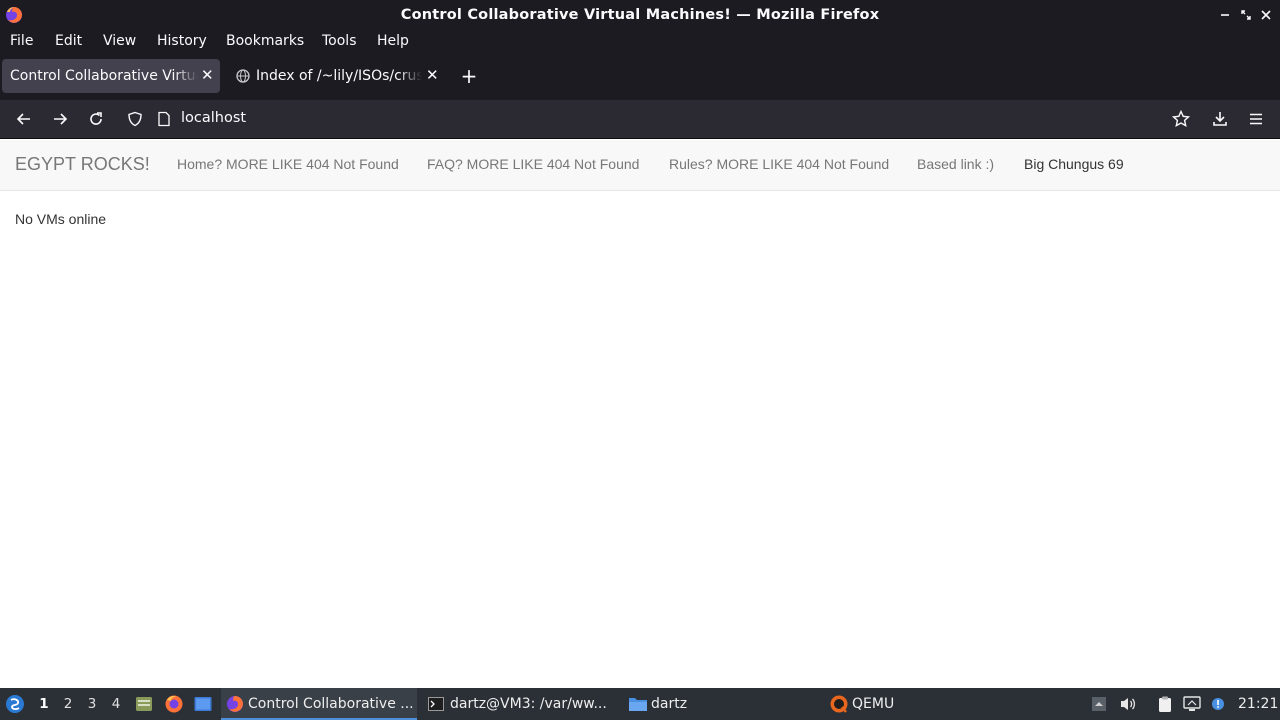  Describe the element at coordinates (96, 119) in the screenshot. I see `reload-icon` at that location.